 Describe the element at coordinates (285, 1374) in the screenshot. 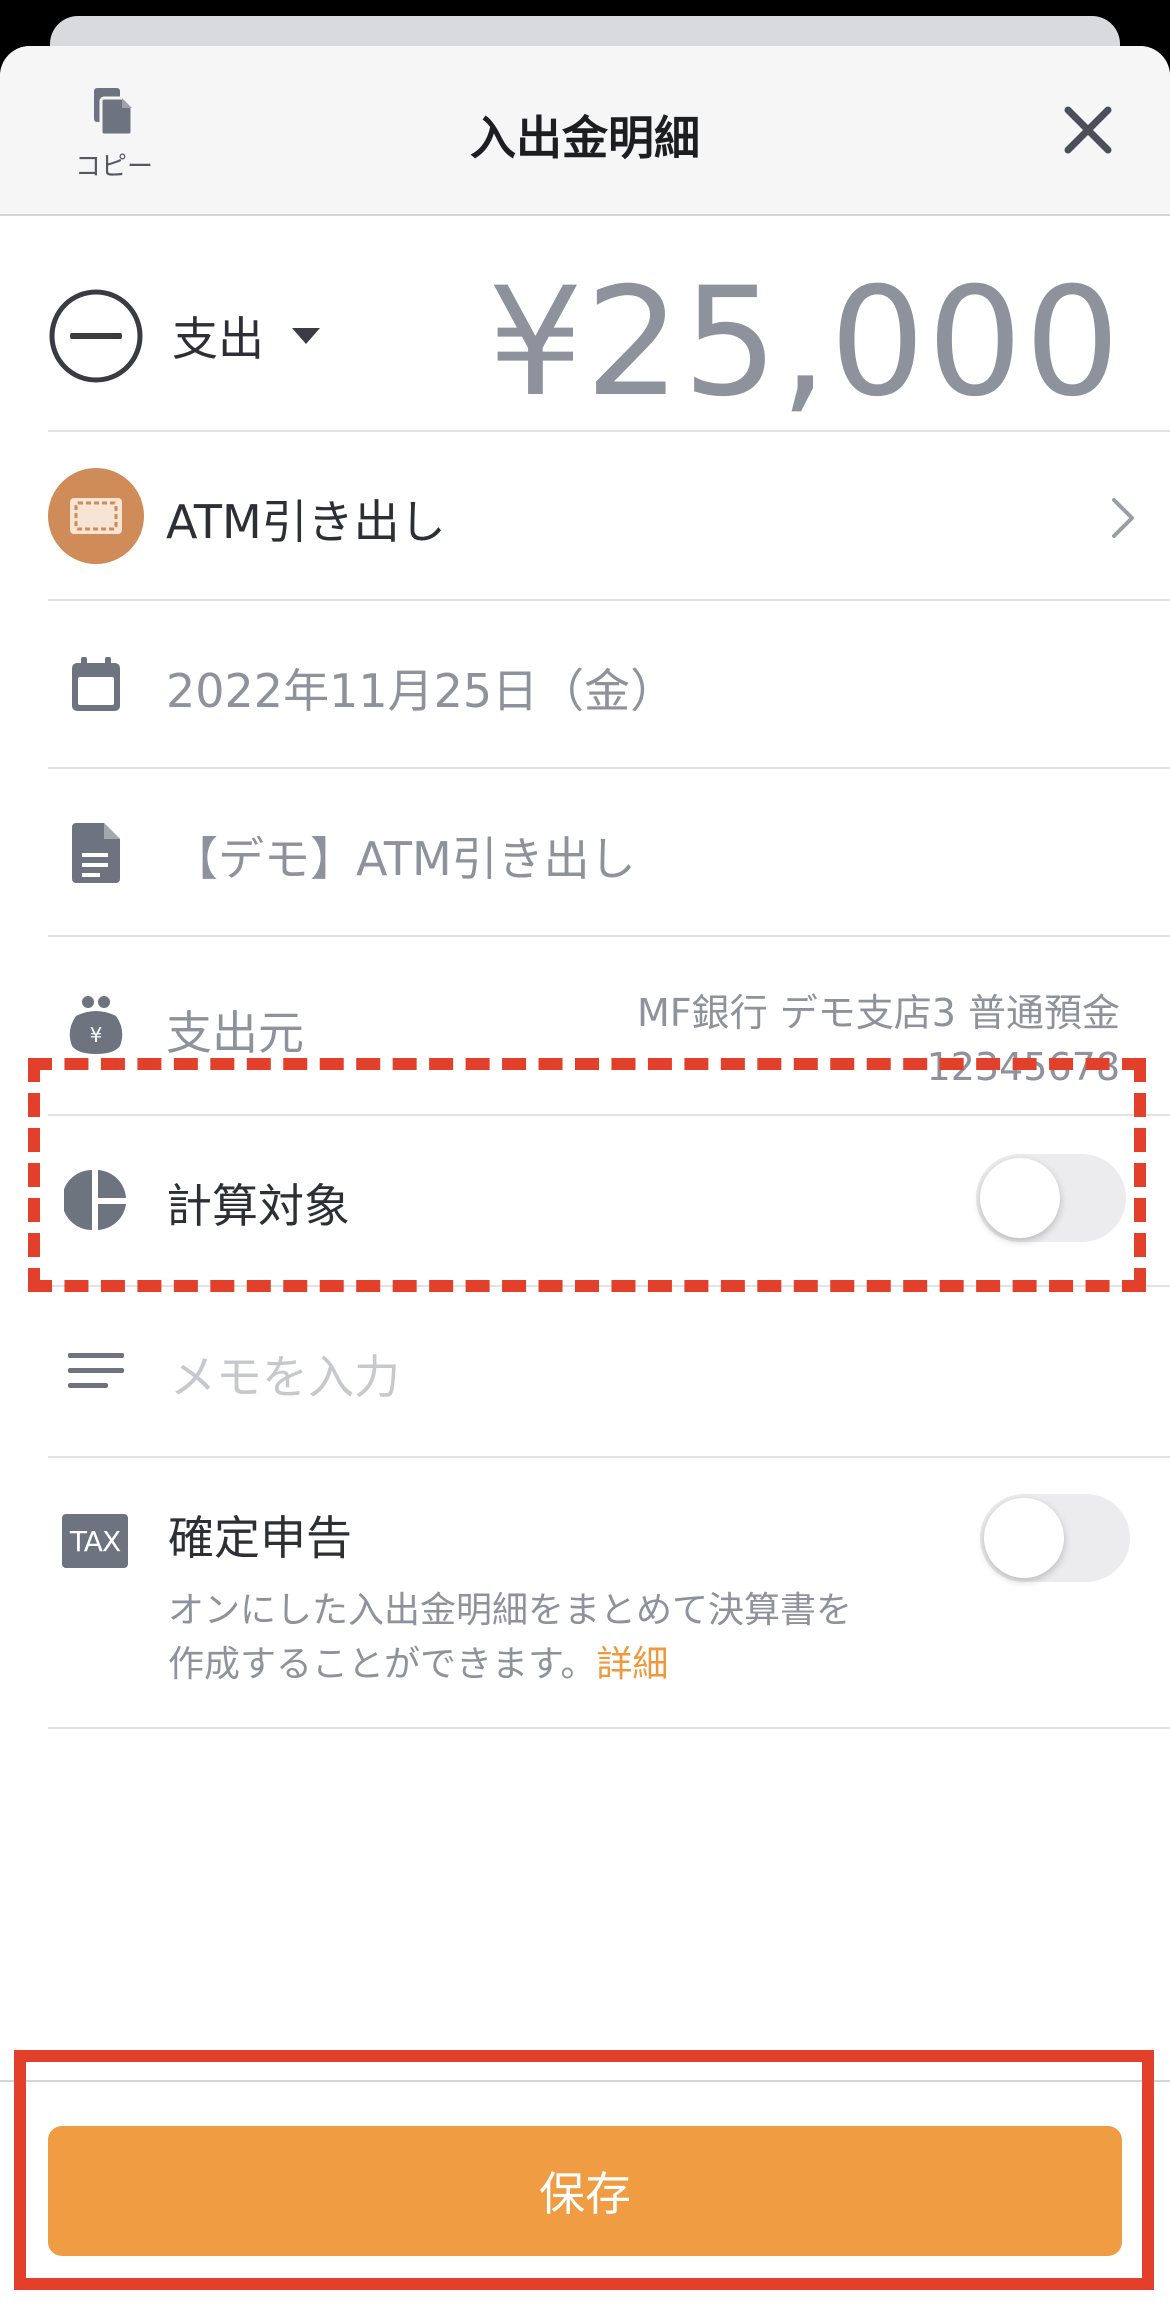

I see `memo-input: メモを入力` at that location.